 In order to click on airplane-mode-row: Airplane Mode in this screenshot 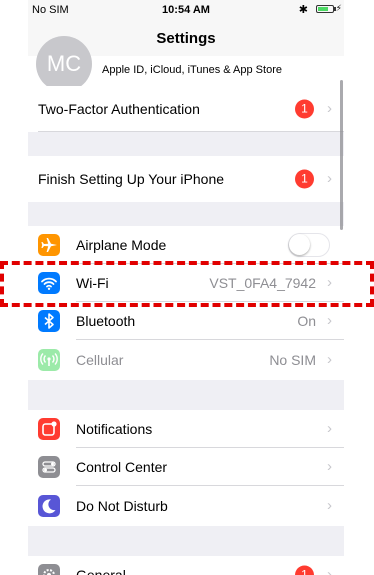, I will do `click(186, 245)`.